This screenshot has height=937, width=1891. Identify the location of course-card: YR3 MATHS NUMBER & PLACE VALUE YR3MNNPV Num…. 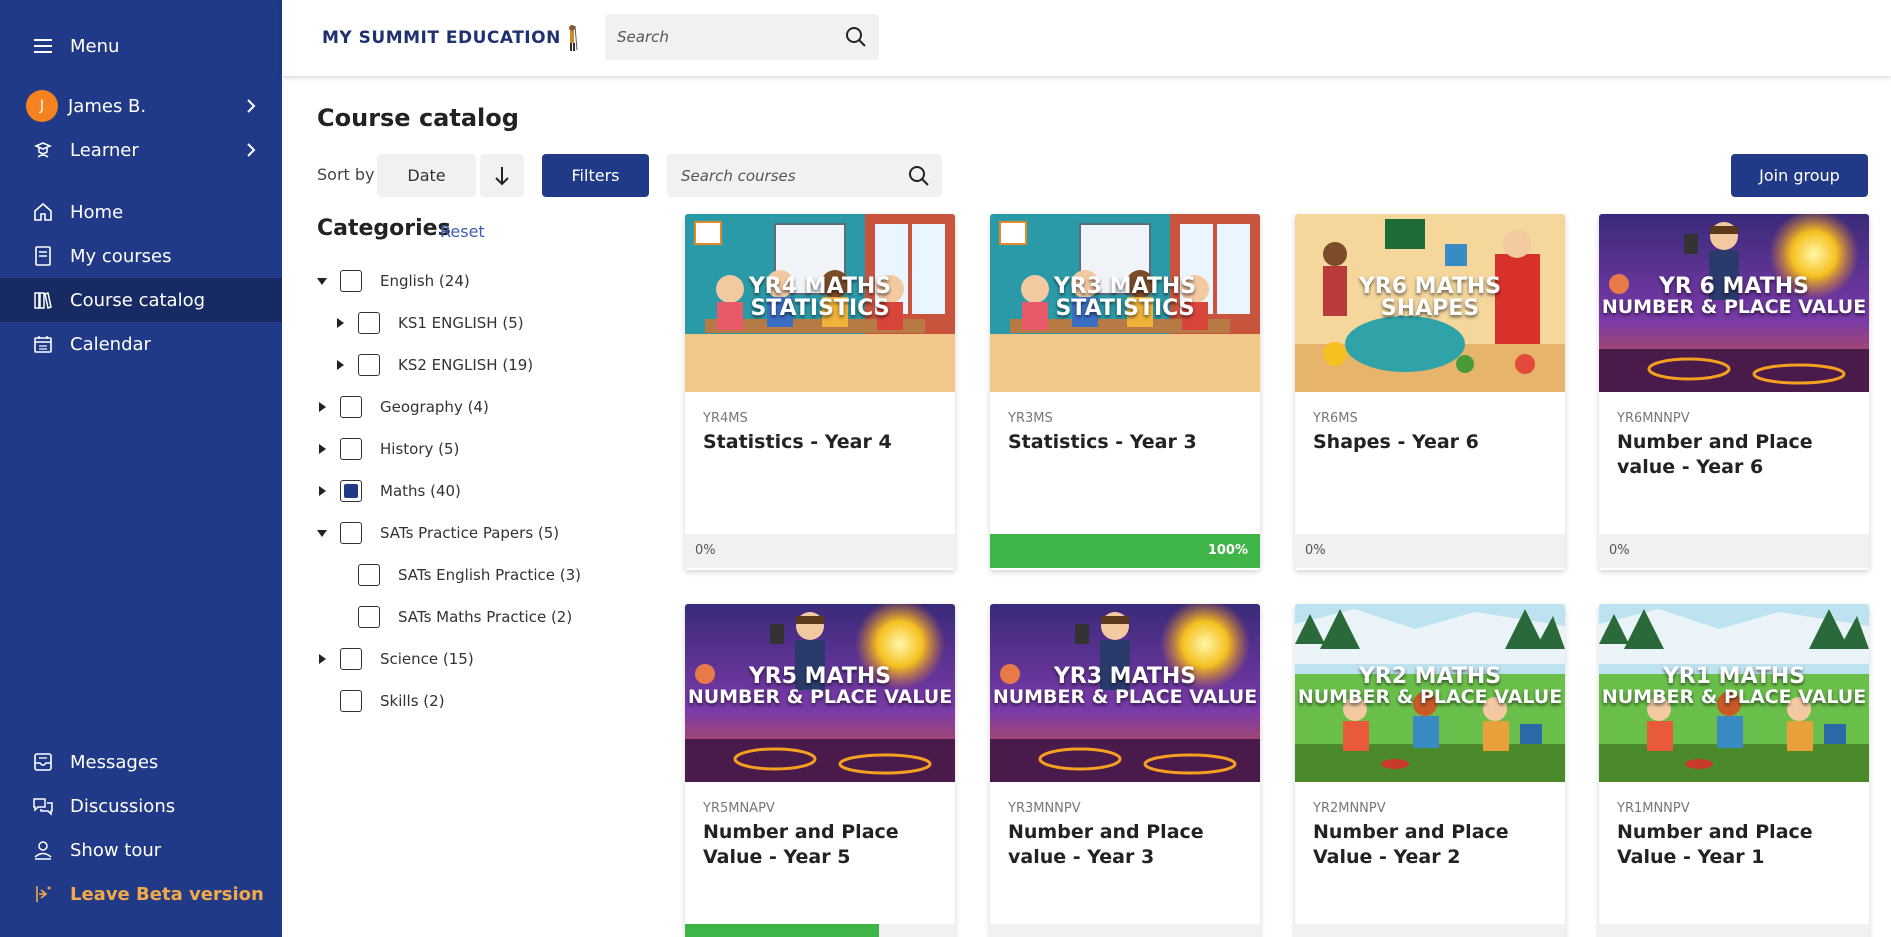
(1125, 770).